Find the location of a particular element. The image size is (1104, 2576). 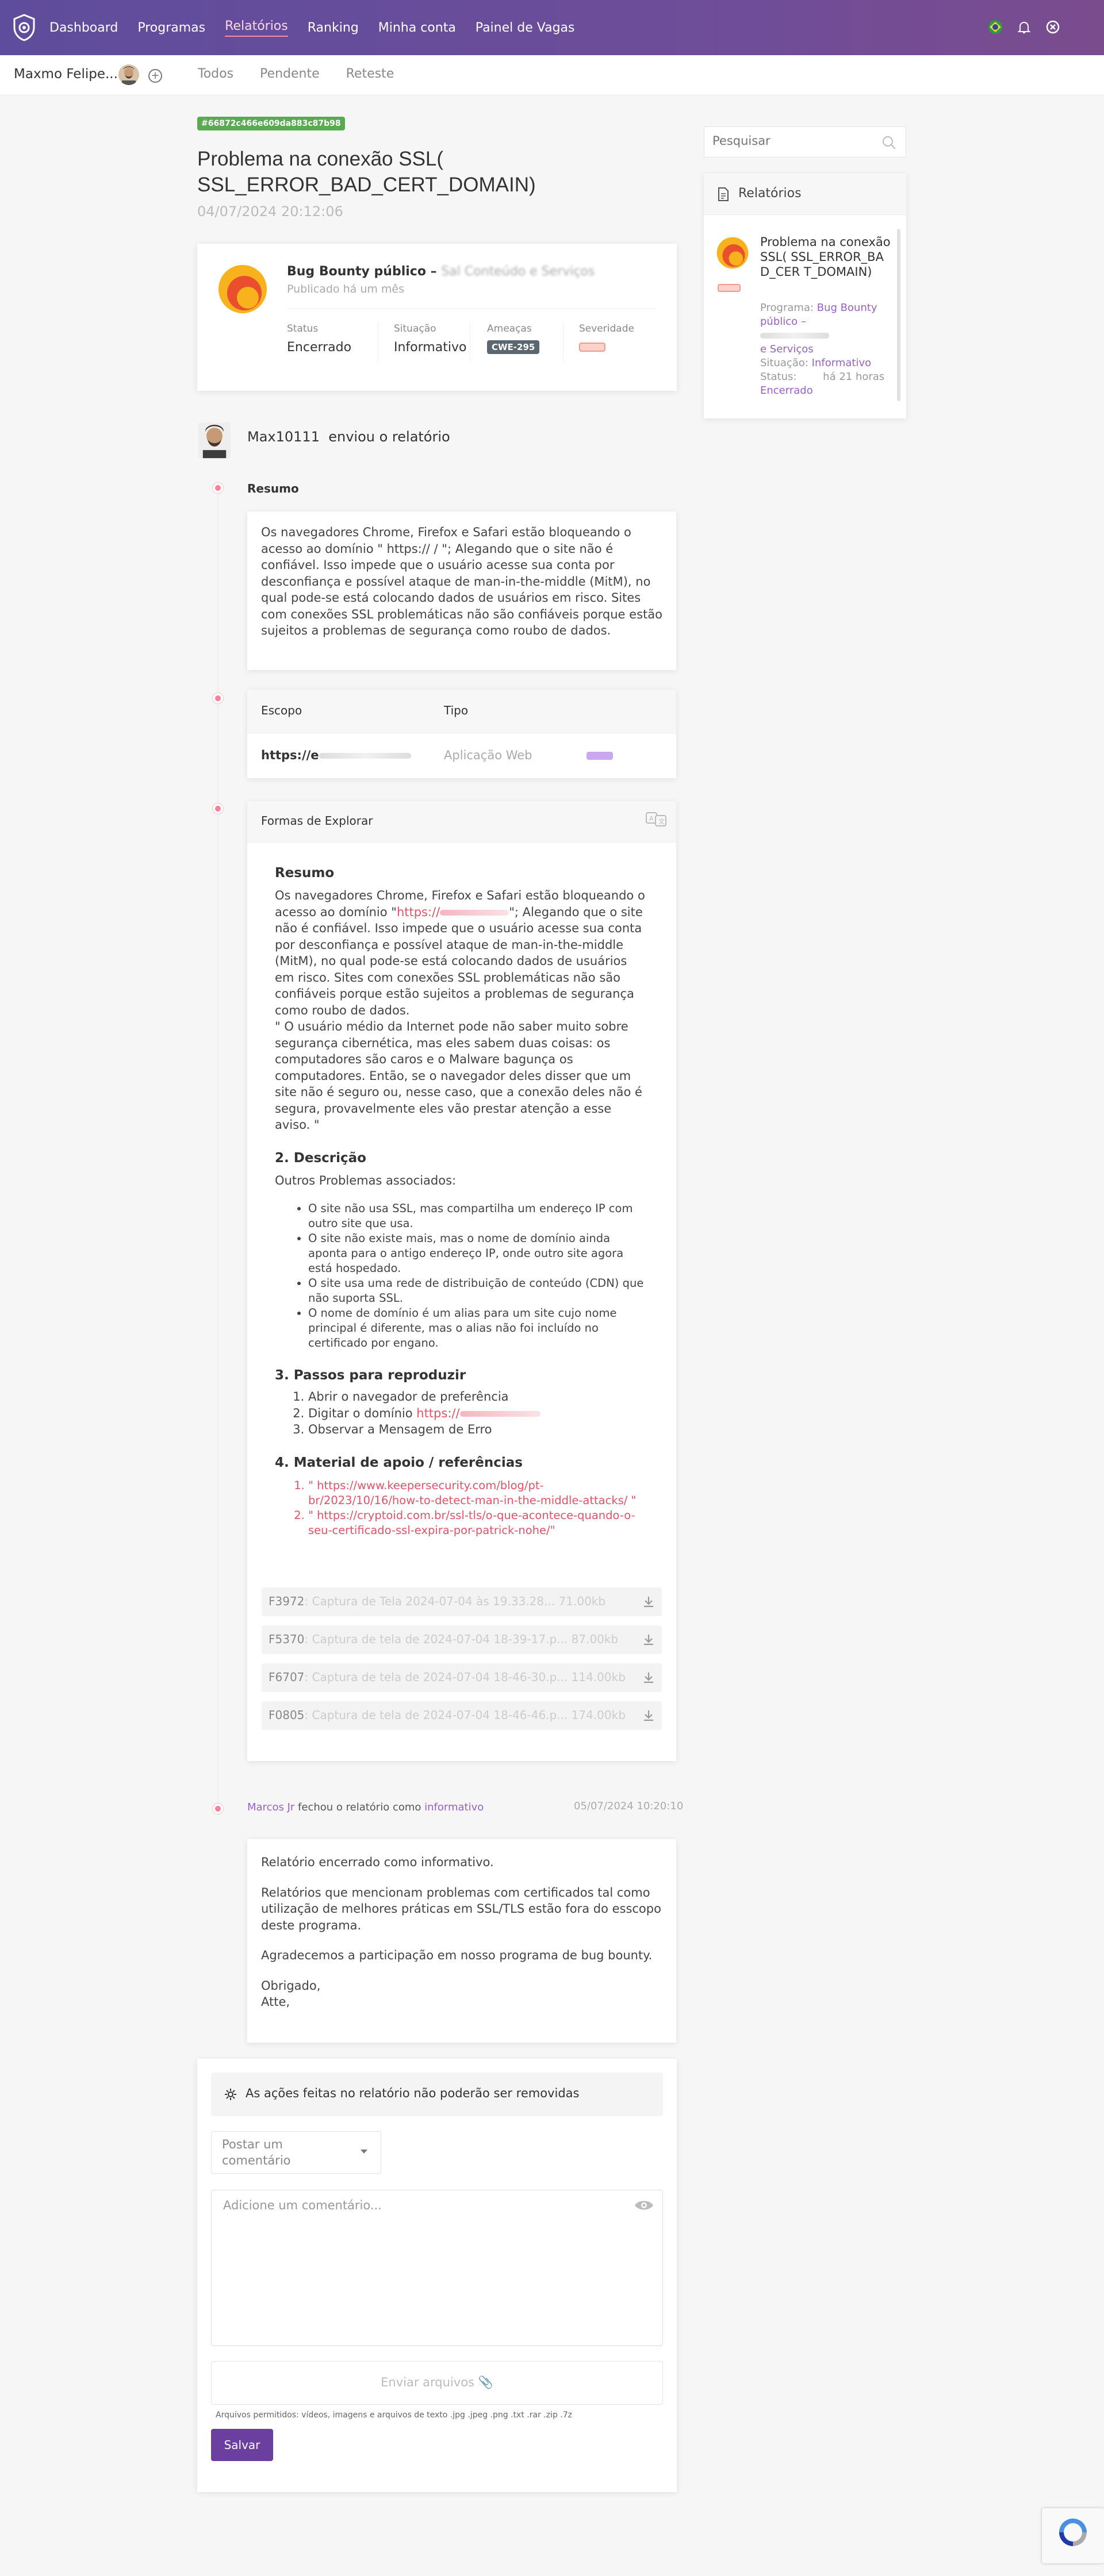

recaptcha-badge is located at coordinates (1073, 2535).